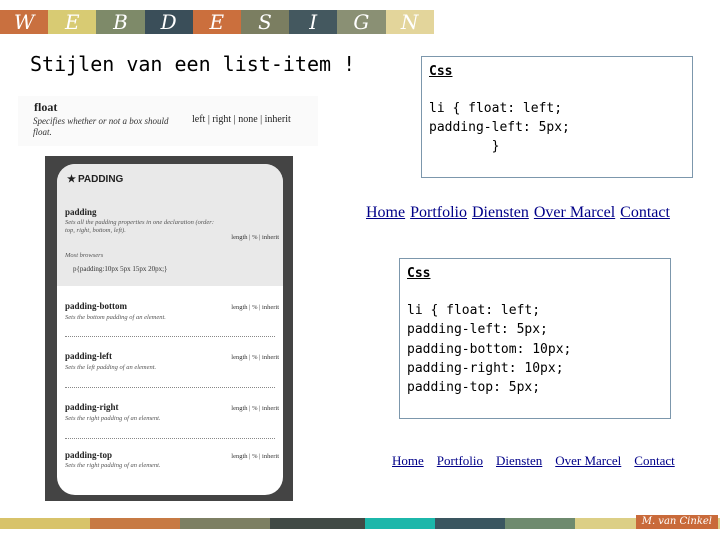 Image resolution: width=720 pixels, height=540 pixels. Describe the element at coordinates (89, 356) in the screenshot. I see `padding-left-property-name: padding-left` at that location.